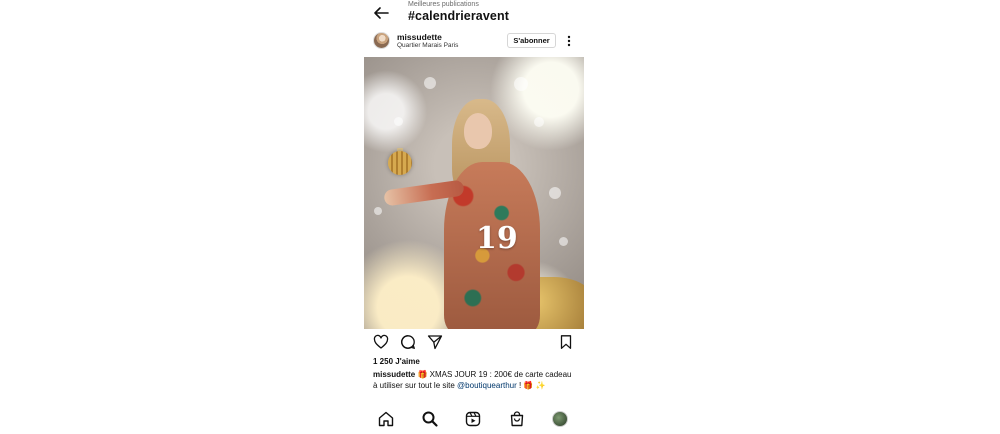  Describe the element at coordinates (487, 385) in the screenshot. I see `caption-mention: @boutiquearthur` at that location.